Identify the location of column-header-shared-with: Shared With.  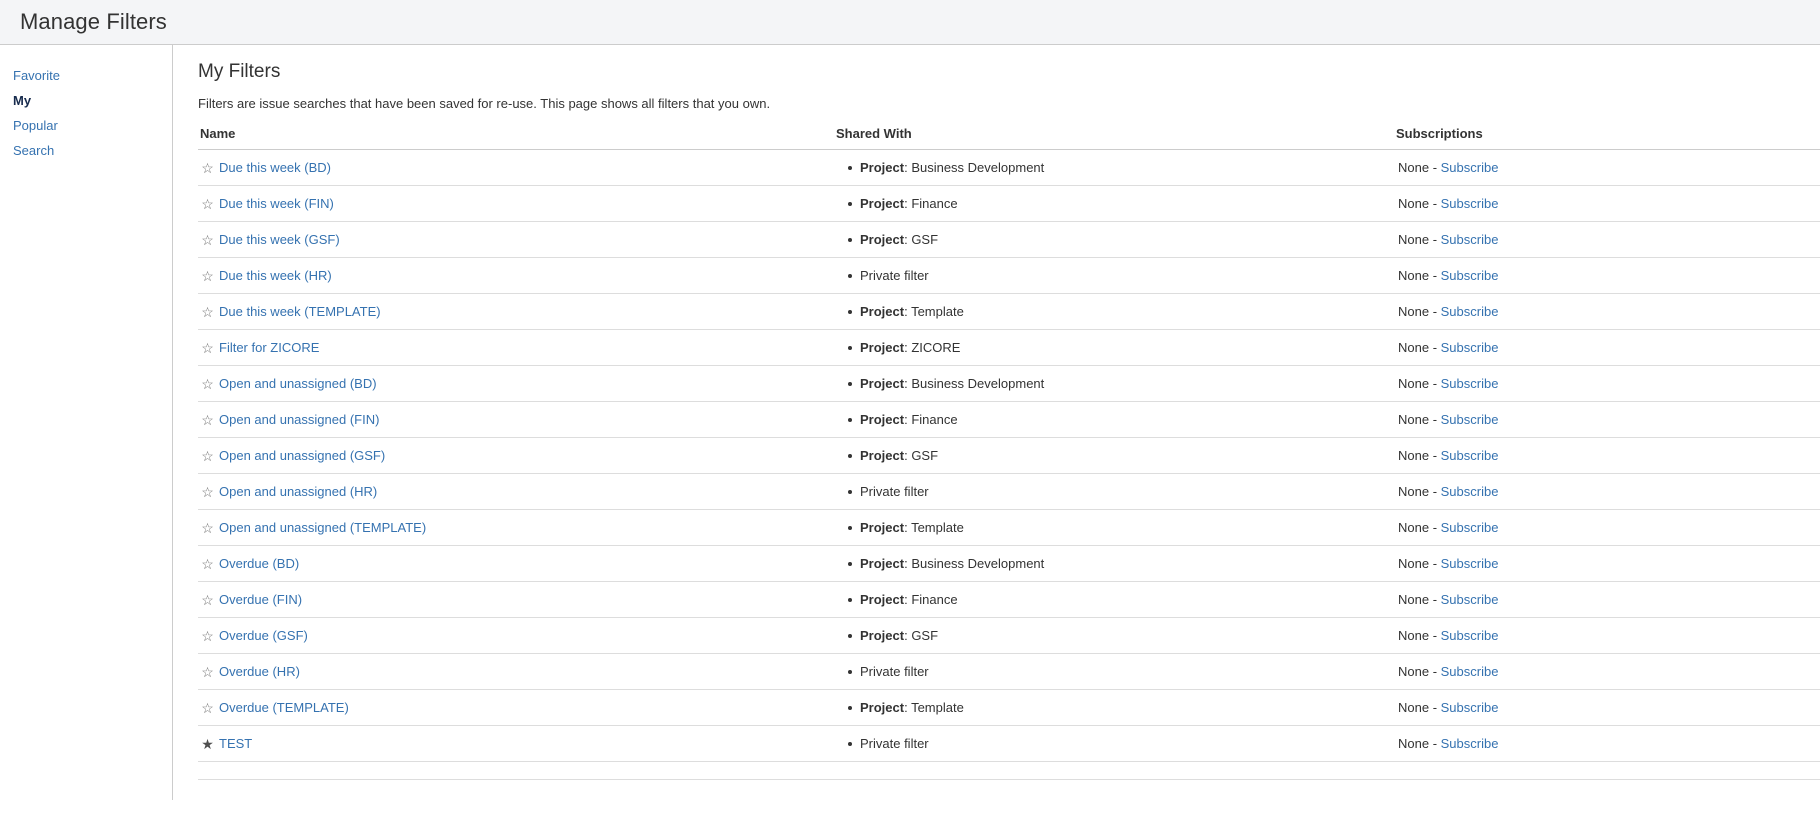
(1116, 138).